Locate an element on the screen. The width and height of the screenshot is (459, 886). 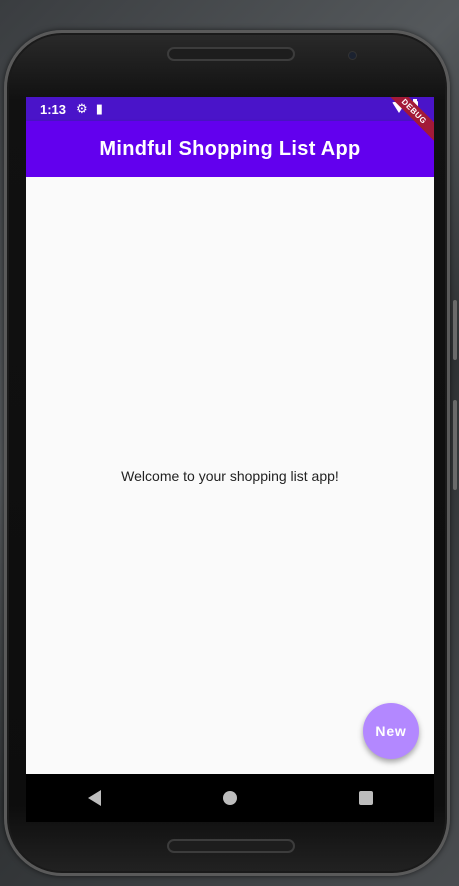
status-bar: 1:13 ⚙ ▮ is located at coordinates (230, 109).